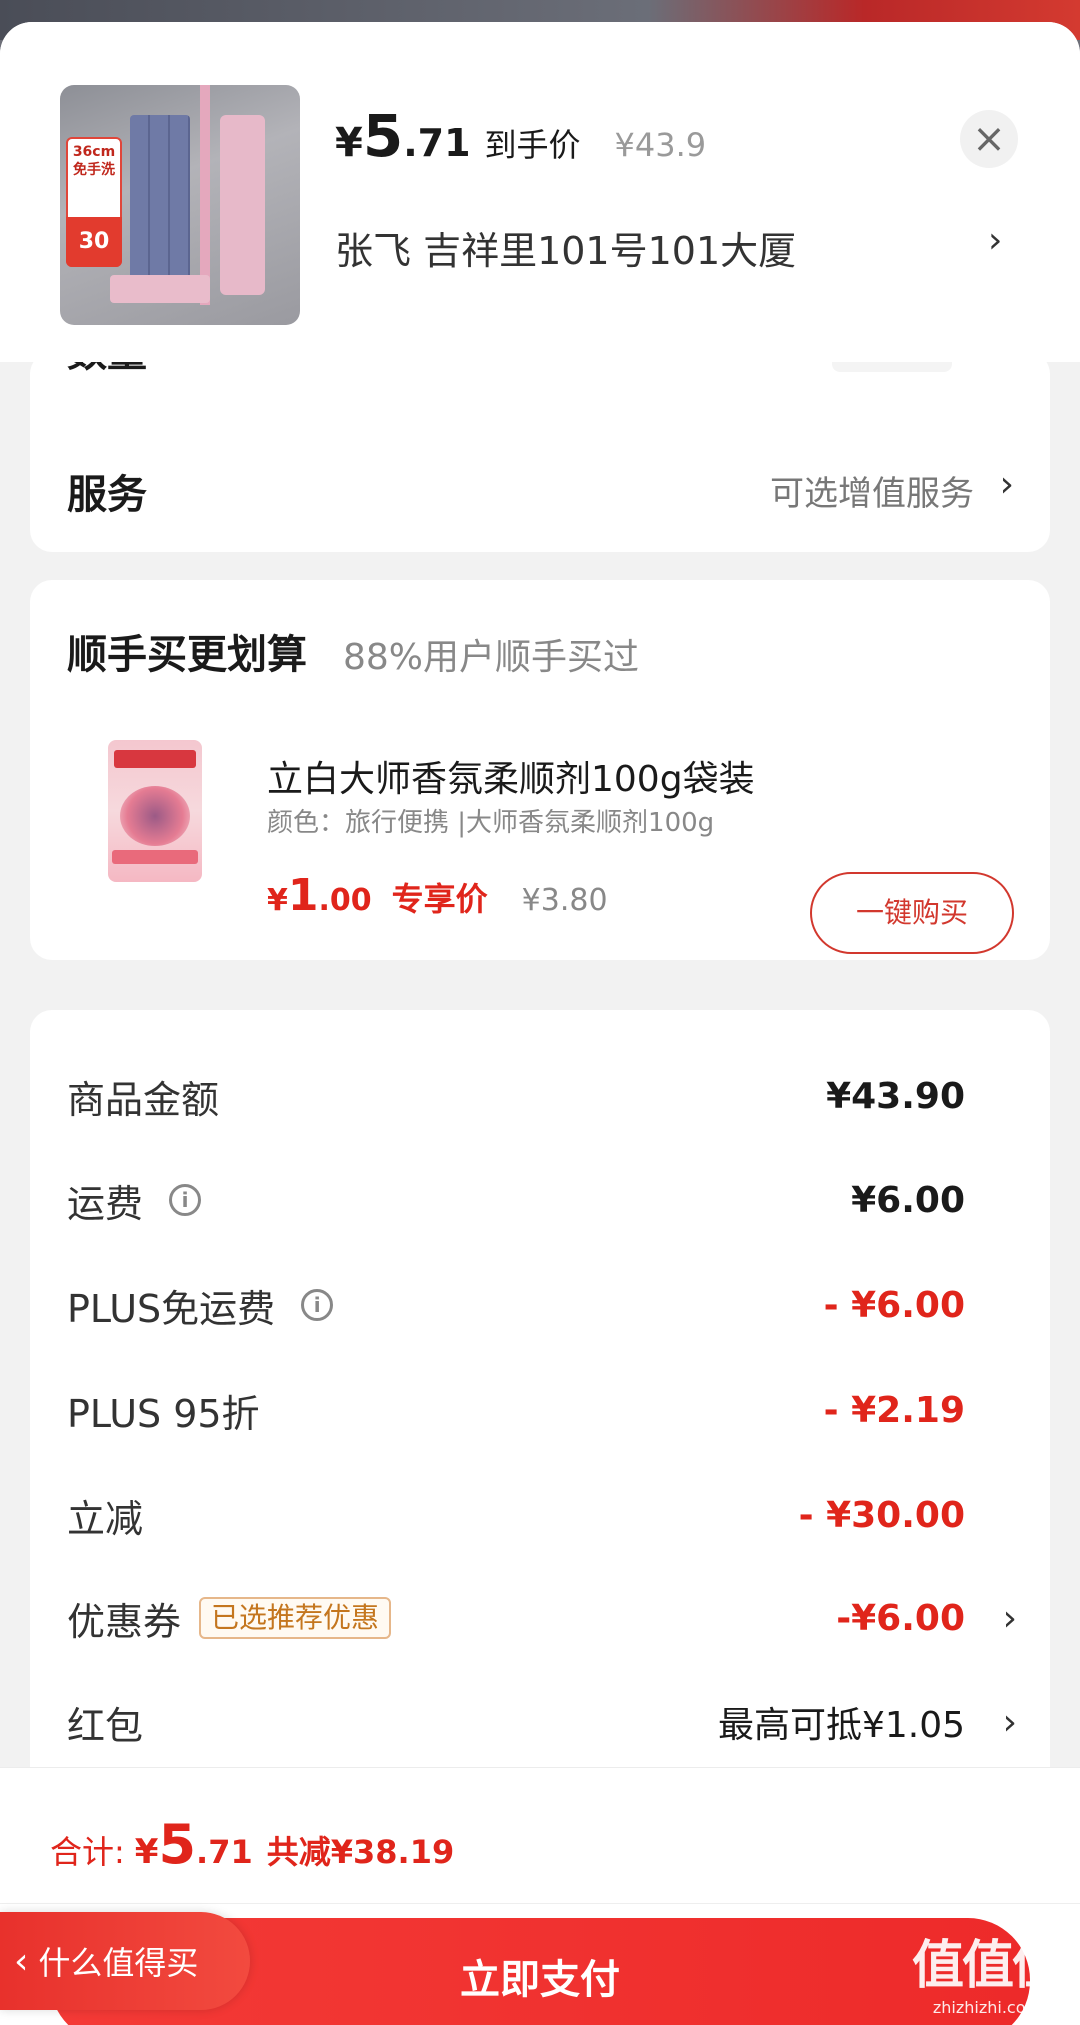 This screenshot has height=2025, width=1080. Describe the element at coordinates (908, 1200) in the screenshot. I see `summary-value: ¥6.00` at that location.